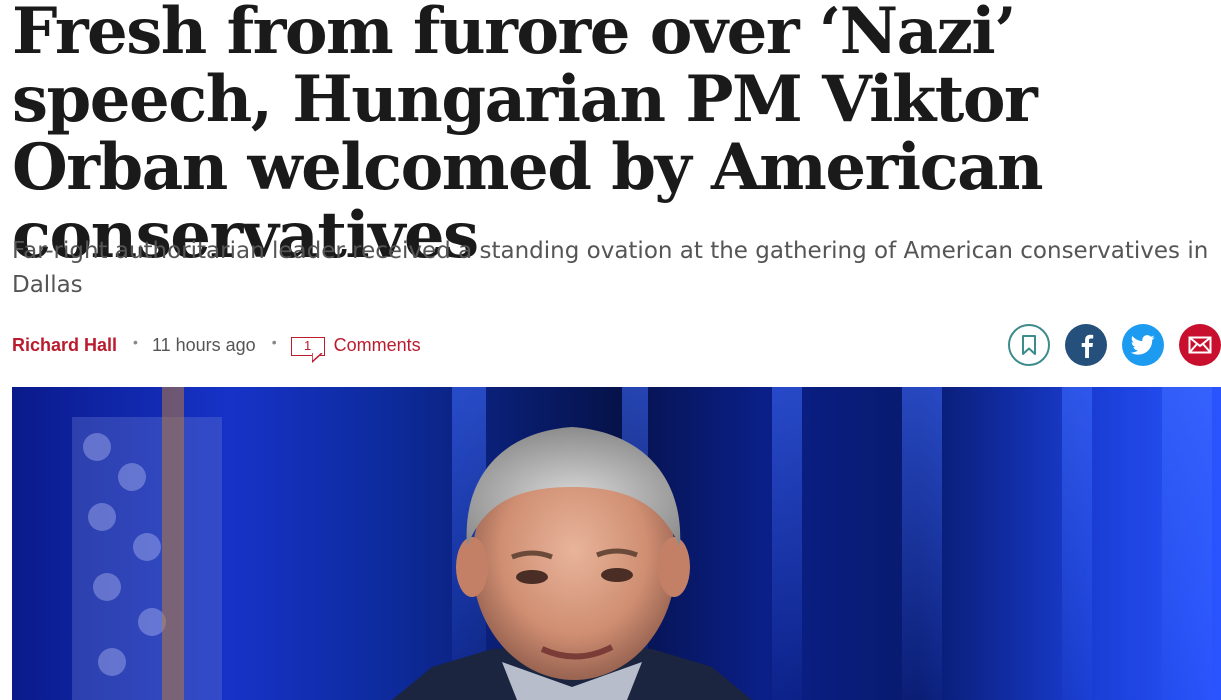 Image resolution: width=1221 pixels, height=700 pixels. I want to click on comment-count-icon: 1, so click(307, 349).